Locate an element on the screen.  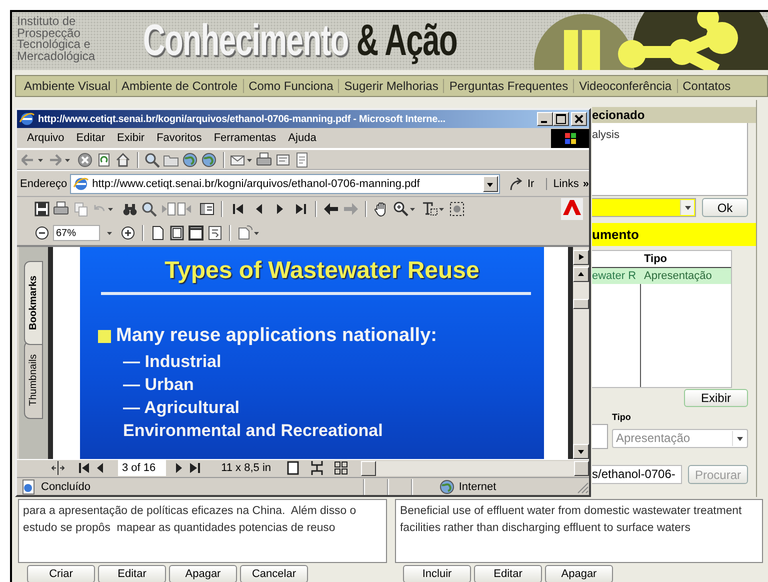
minimize-button is located at coordinates (545, 119).